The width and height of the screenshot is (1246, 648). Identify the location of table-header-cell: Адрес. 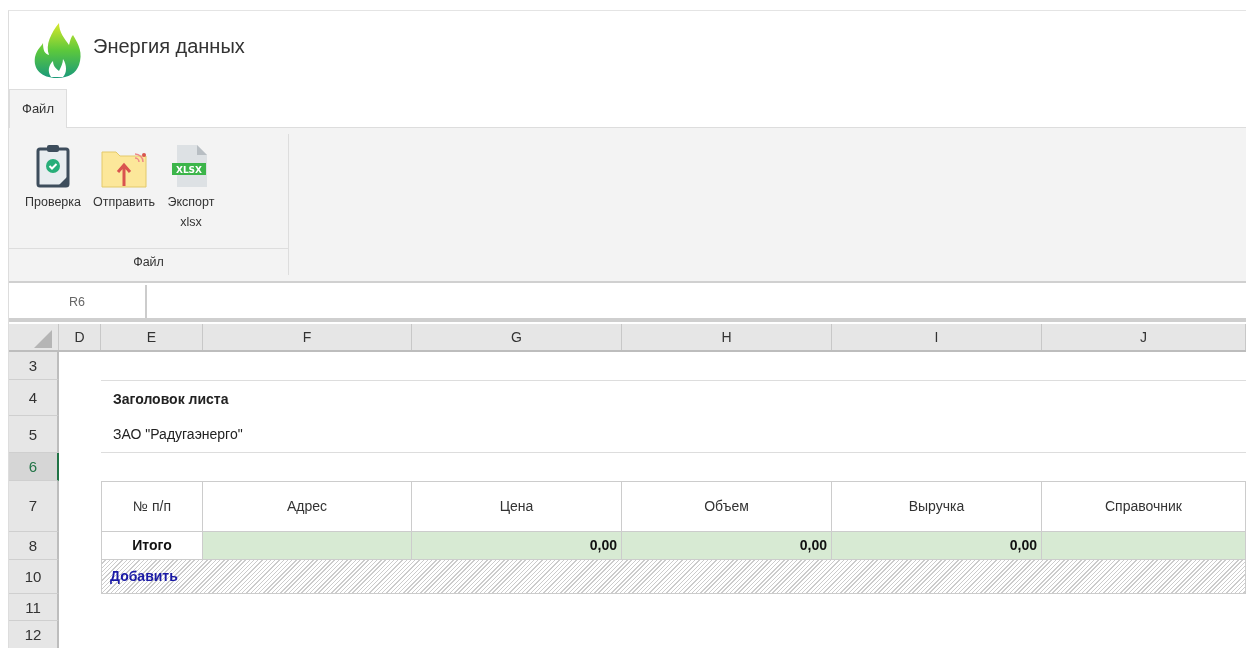
(307, 506).